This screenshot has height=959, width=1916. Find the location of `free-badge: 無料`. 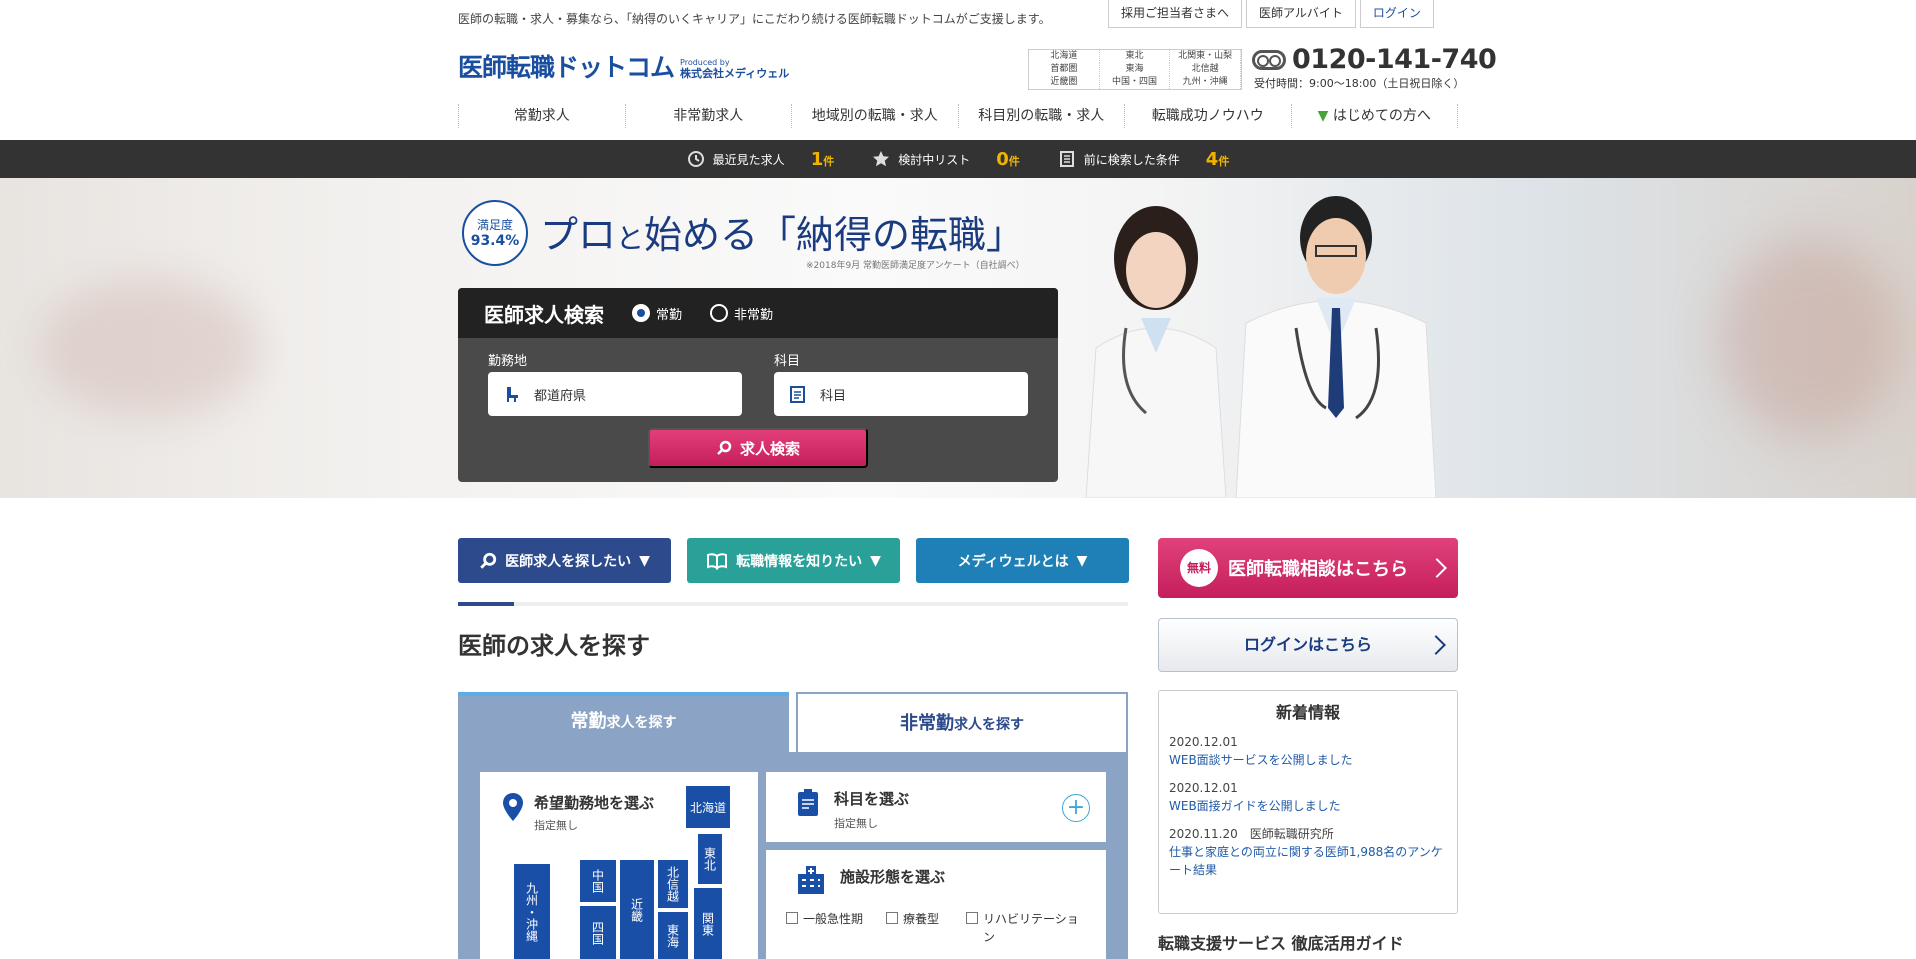

free-badge: 無料 is located at coordinates (1199, 568).